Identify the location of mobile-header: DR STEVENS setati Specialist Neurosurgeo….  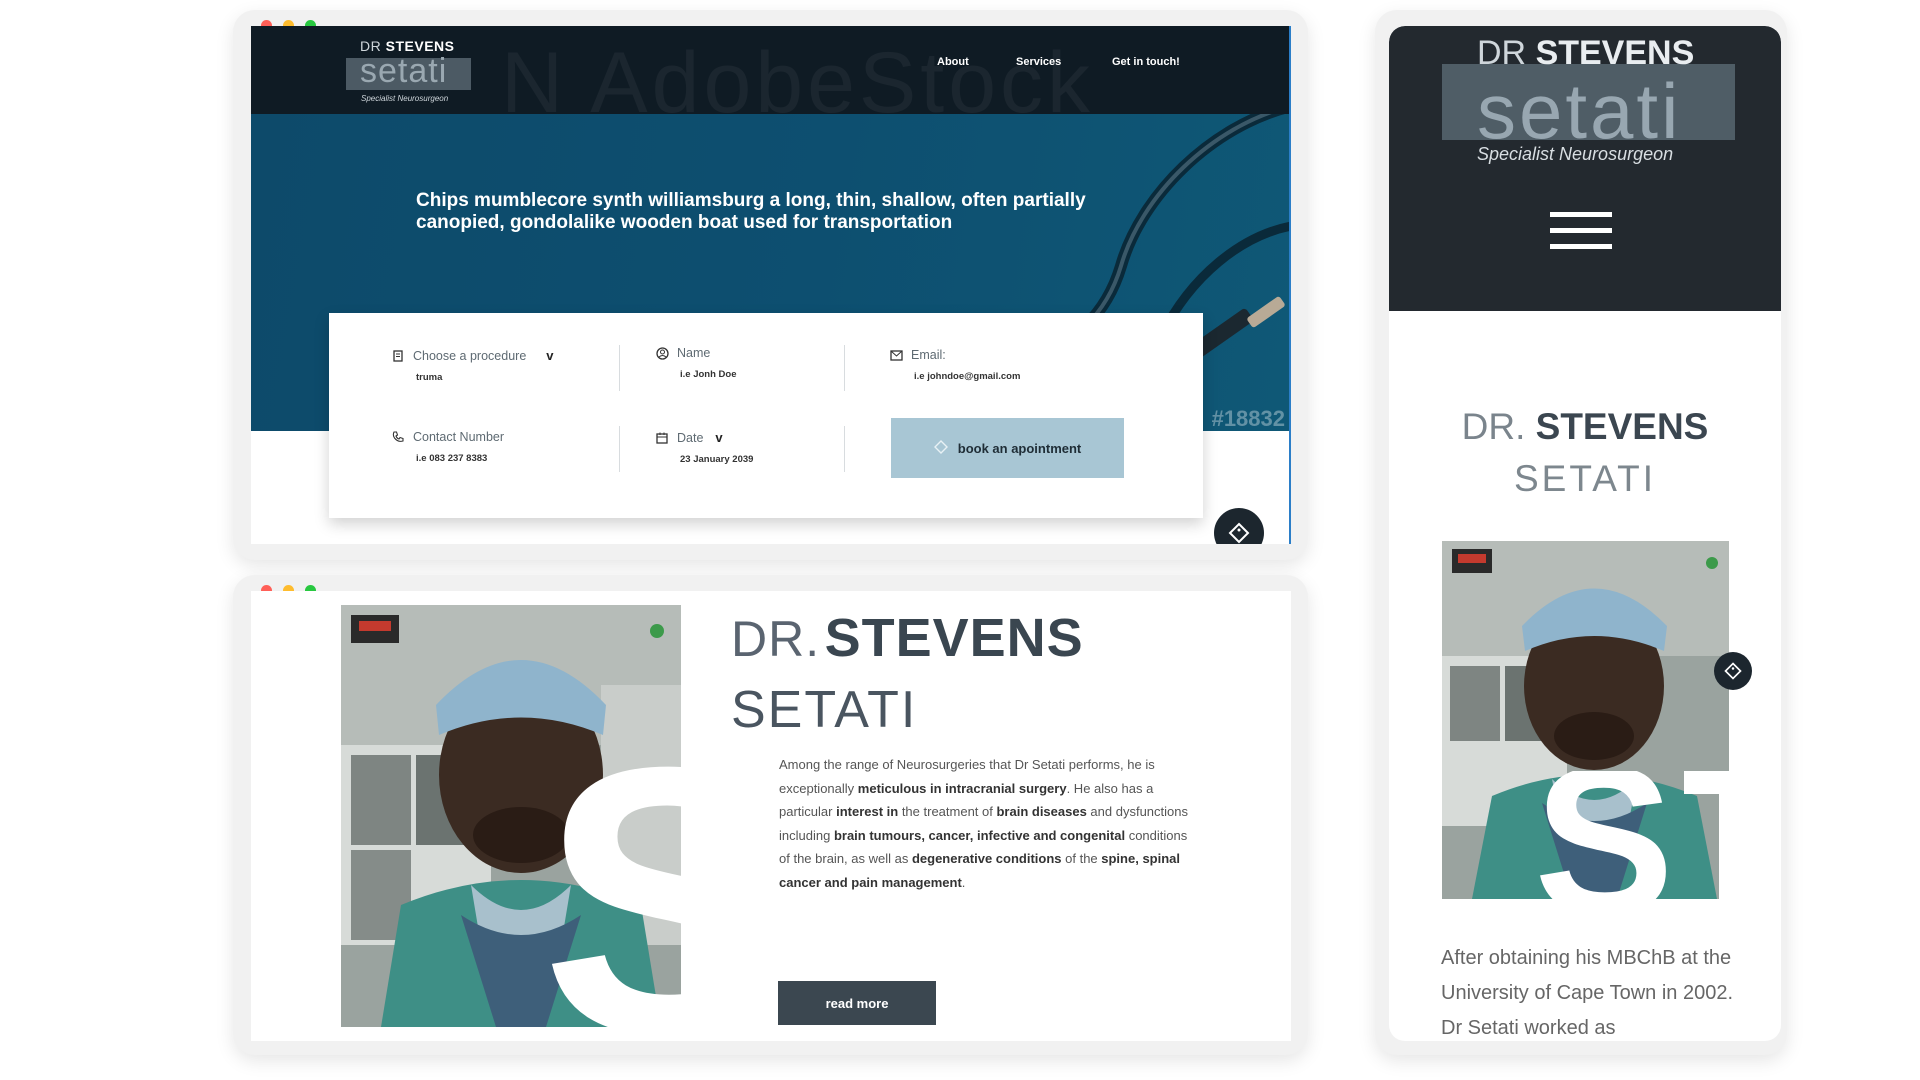
(1585, 168).